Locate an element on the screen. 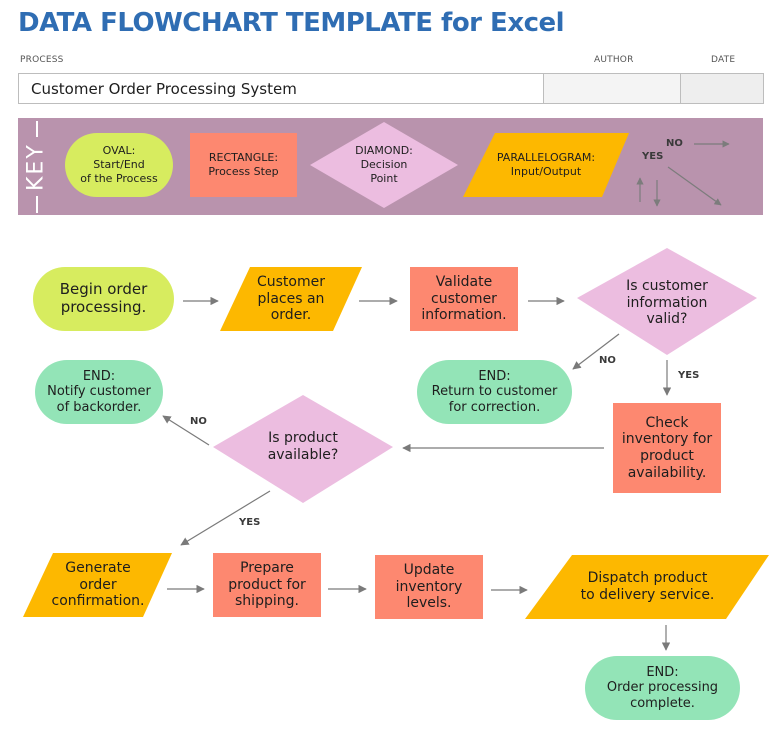 The width and height of the screenshot is (784, 756). begin-label: Begin order processing. is located at coordinates (103, 298).